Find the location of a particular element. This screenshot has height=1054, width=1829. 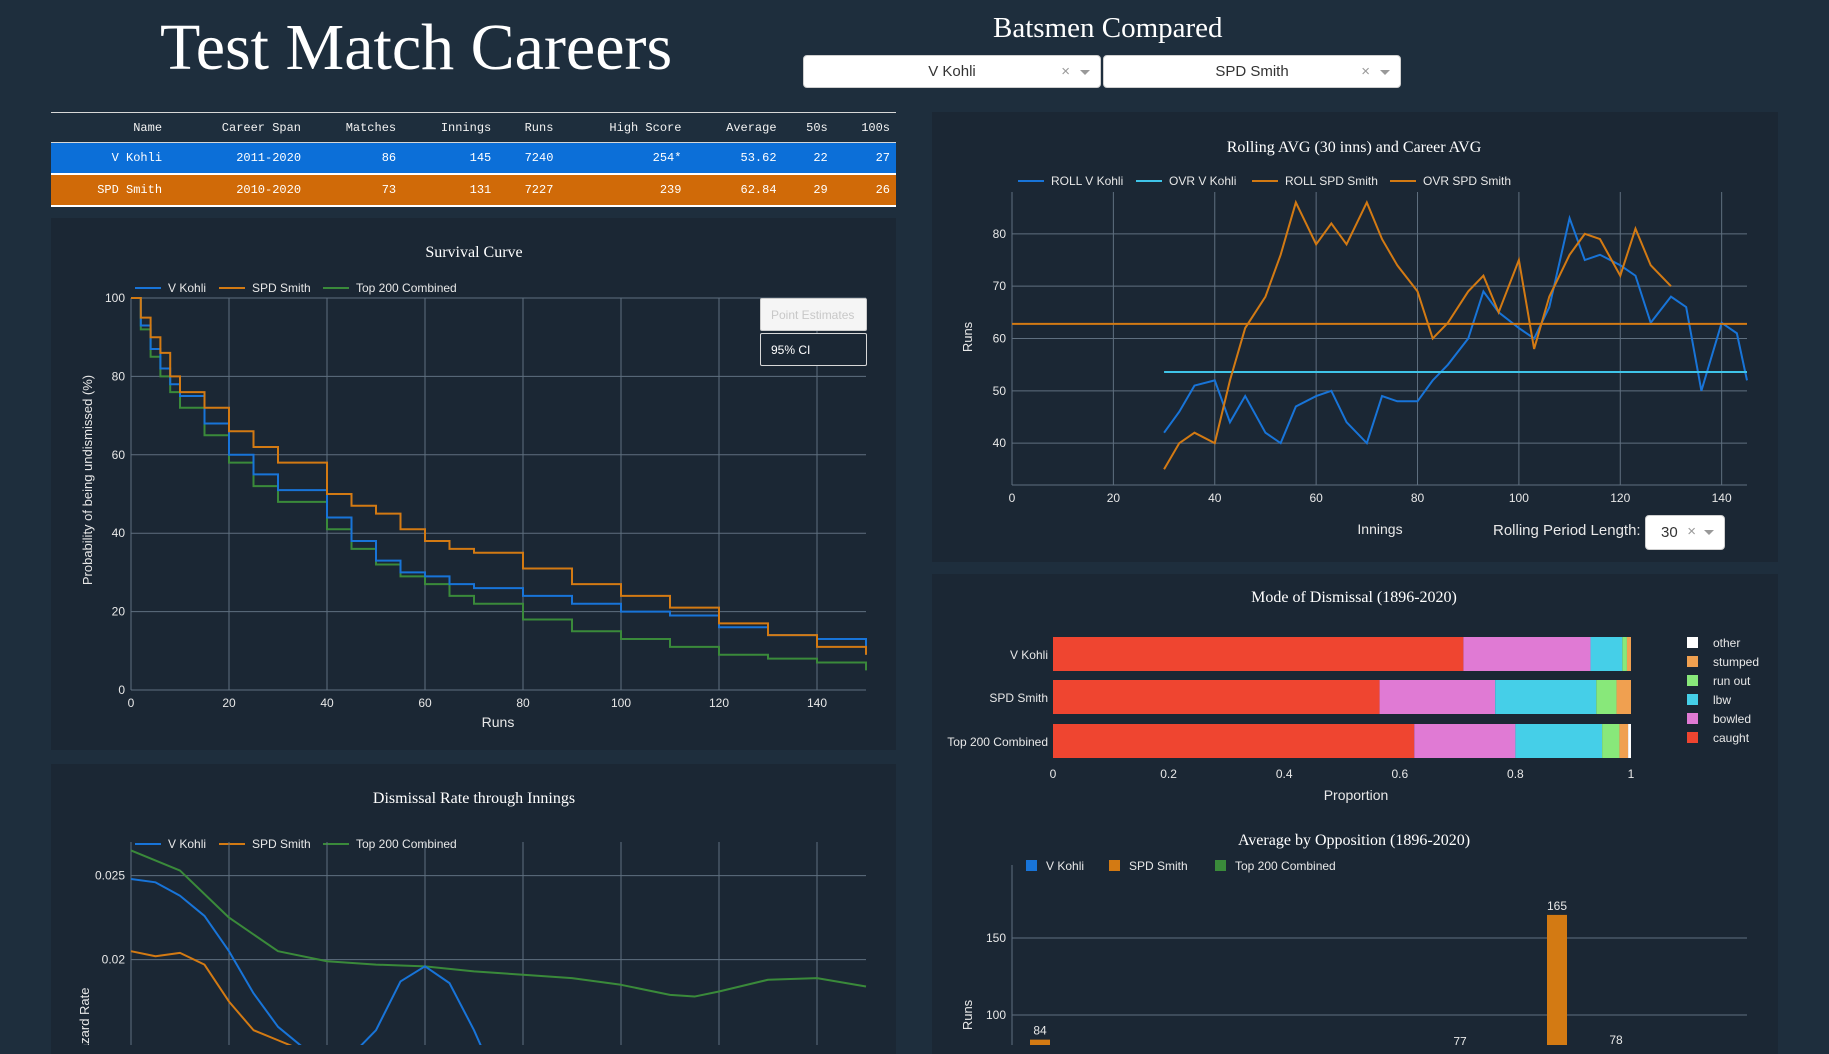

series-line-roll-v-kohli is located at coordinates (1455, 330).